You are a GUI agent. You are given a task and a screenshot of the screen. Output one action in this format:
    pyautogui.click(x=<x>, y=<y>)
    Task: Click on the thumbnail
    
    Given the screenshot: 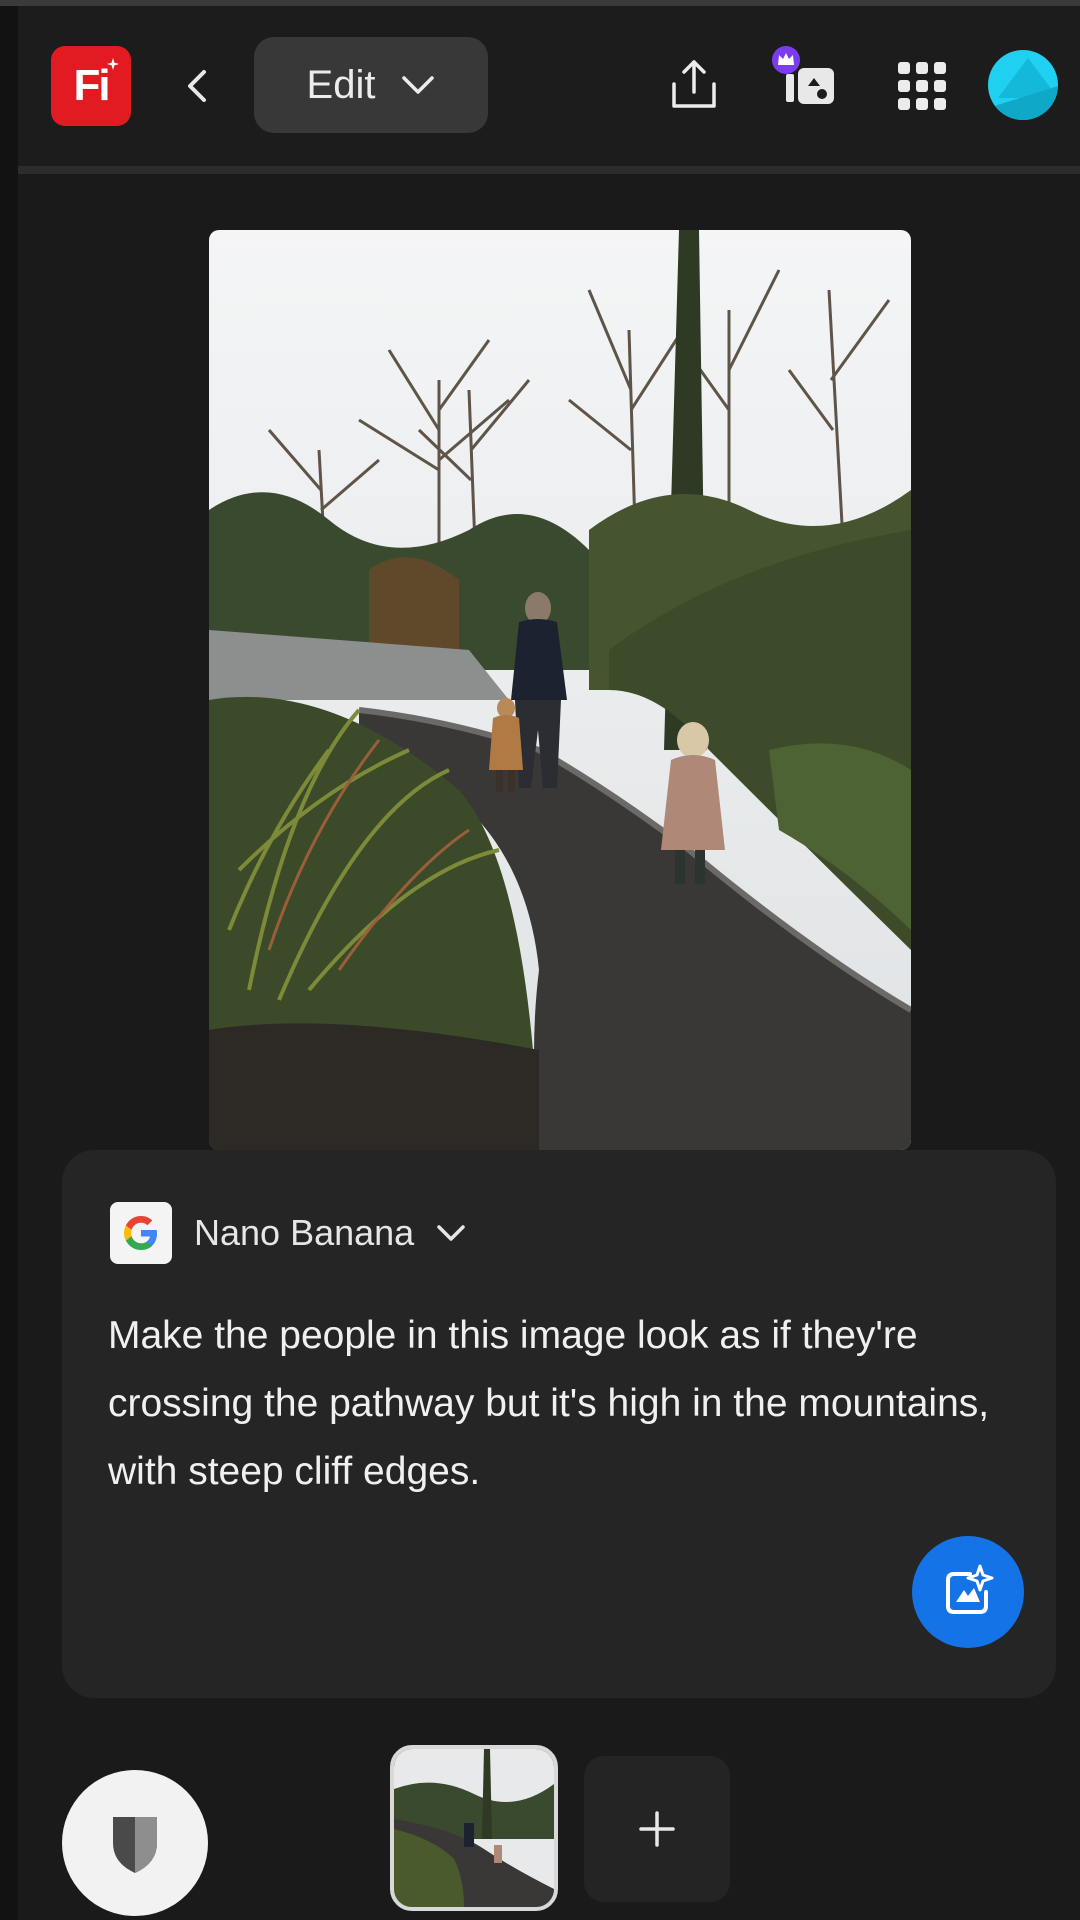 What is the action you would take?
    pyautogui.click(x=474, y=1828)
    